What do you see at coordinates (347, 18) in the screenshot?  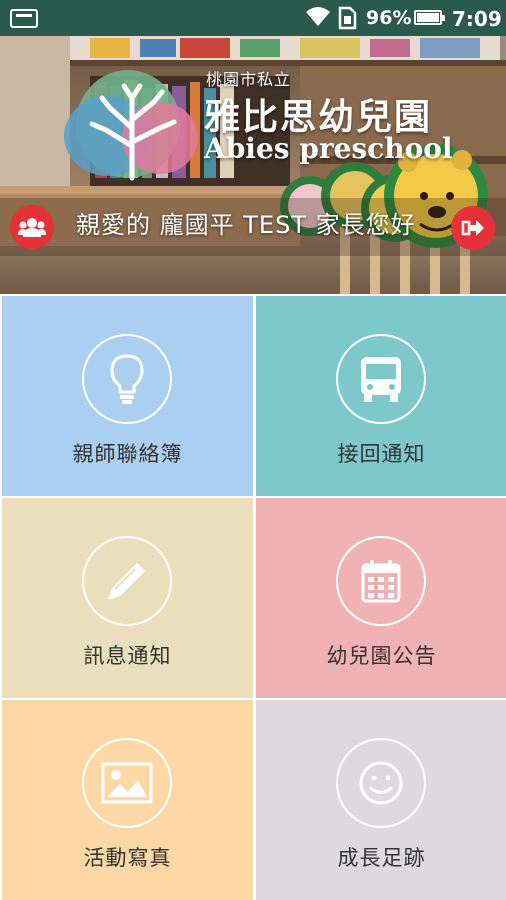 I see `sim-icon` at bounding box center [347, 18].